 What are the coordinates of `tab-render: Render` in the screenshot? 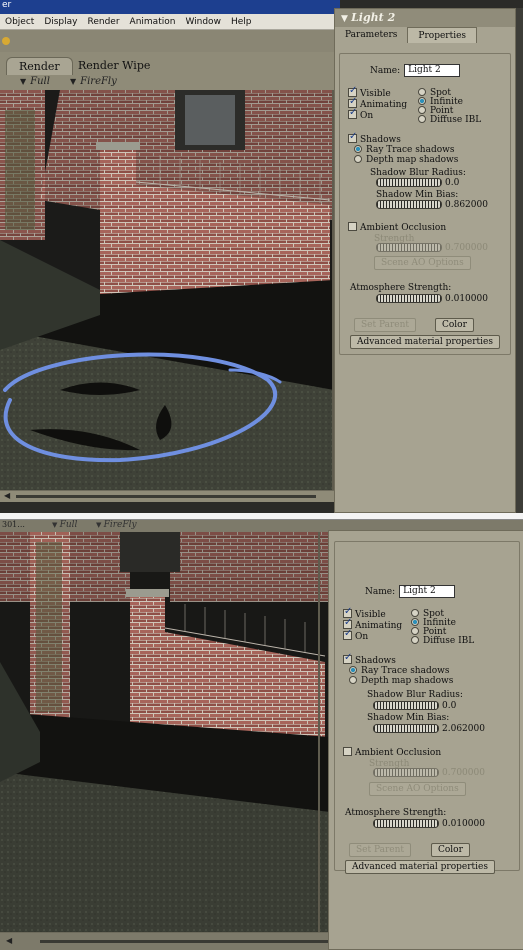 It's located at (39, 66).